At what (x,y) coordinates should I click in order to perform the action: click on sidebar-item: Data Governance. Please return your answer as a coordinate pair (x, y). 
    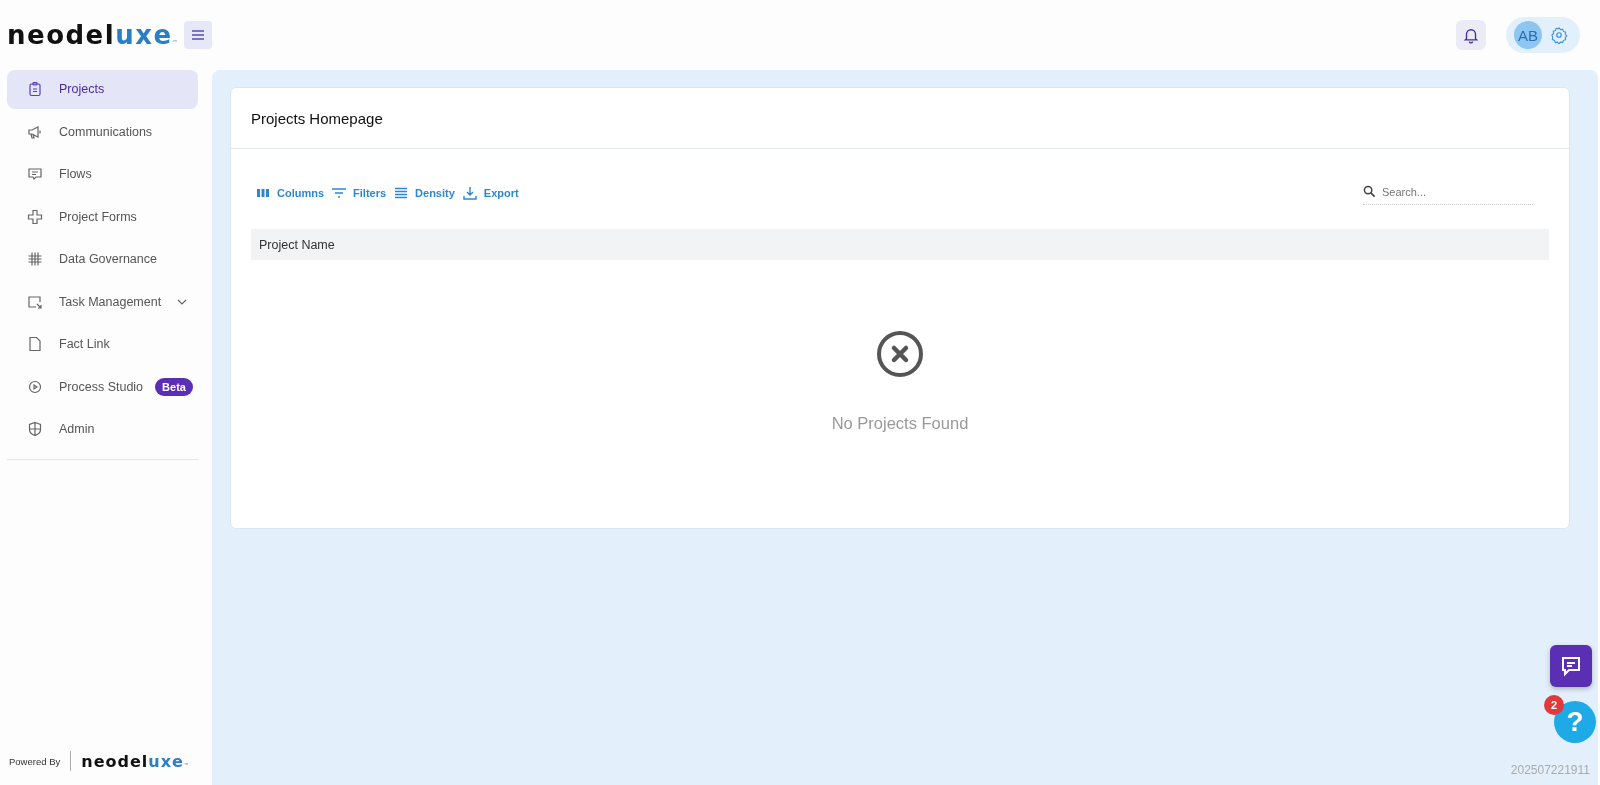
    Looking at the image, I should click on (102, 259).